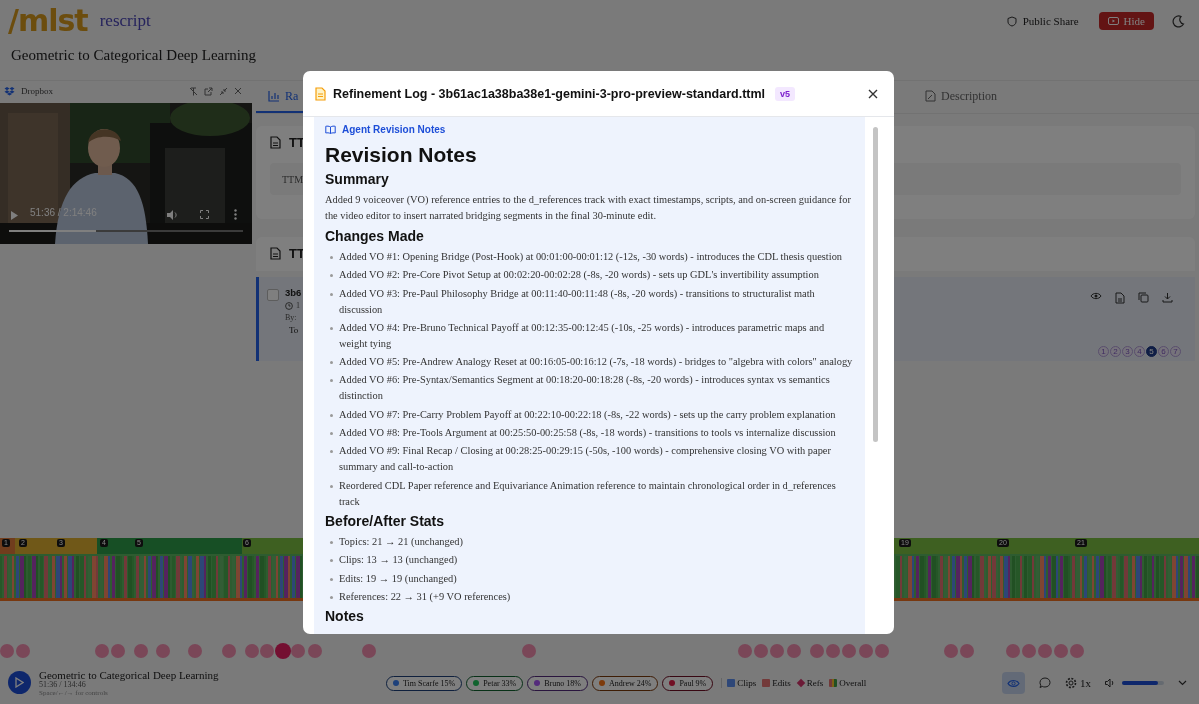 This screenshot has width=1199, height=704. I want to click on section-heading: Summary, so click(357, 179).